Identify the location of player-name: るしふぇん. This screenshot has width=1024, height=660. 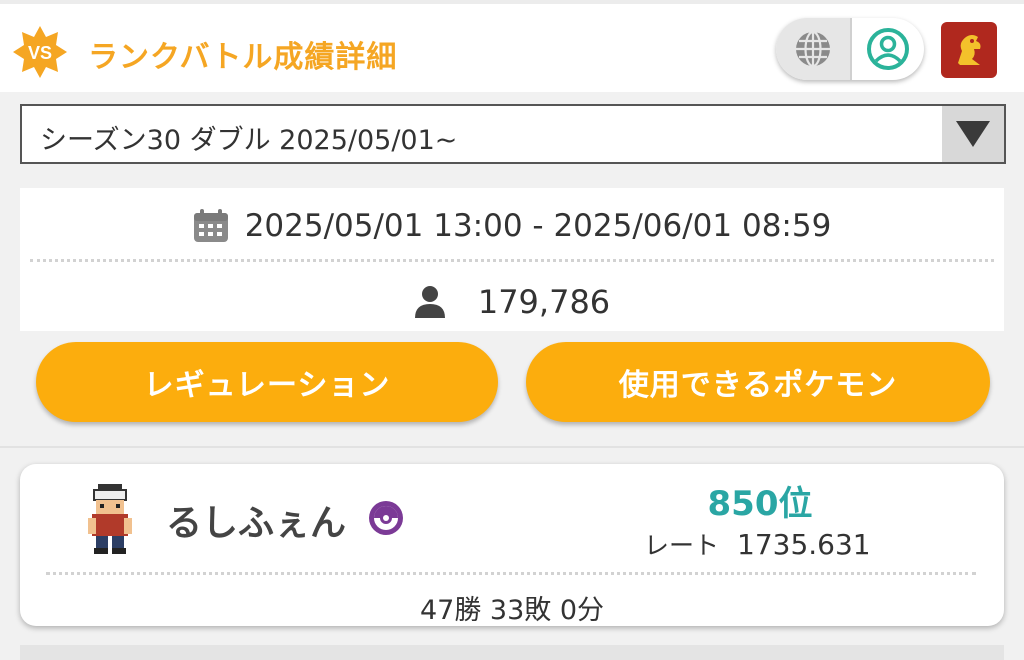
(256, 523).